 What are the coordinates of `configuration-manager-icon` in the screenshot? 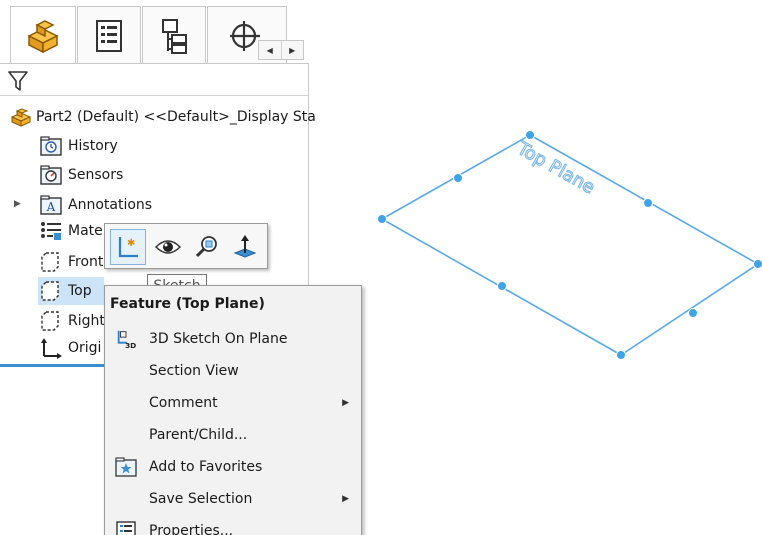 It's located at (174, 36).